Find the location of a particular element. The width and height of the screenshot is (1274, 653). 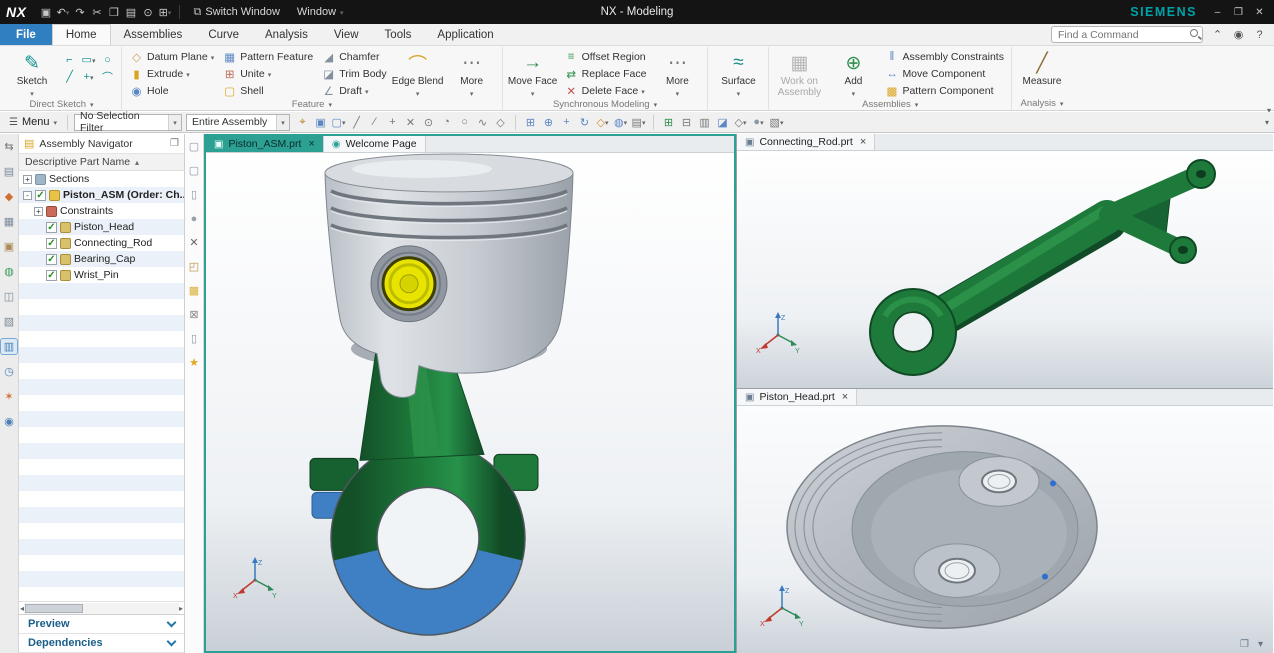

immediate-hide-icon: ⊟ is located at coordinates (686, 122).